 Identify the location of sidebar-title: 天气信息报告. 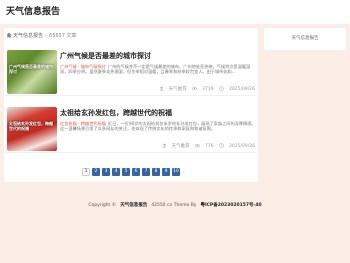
(305, 39).